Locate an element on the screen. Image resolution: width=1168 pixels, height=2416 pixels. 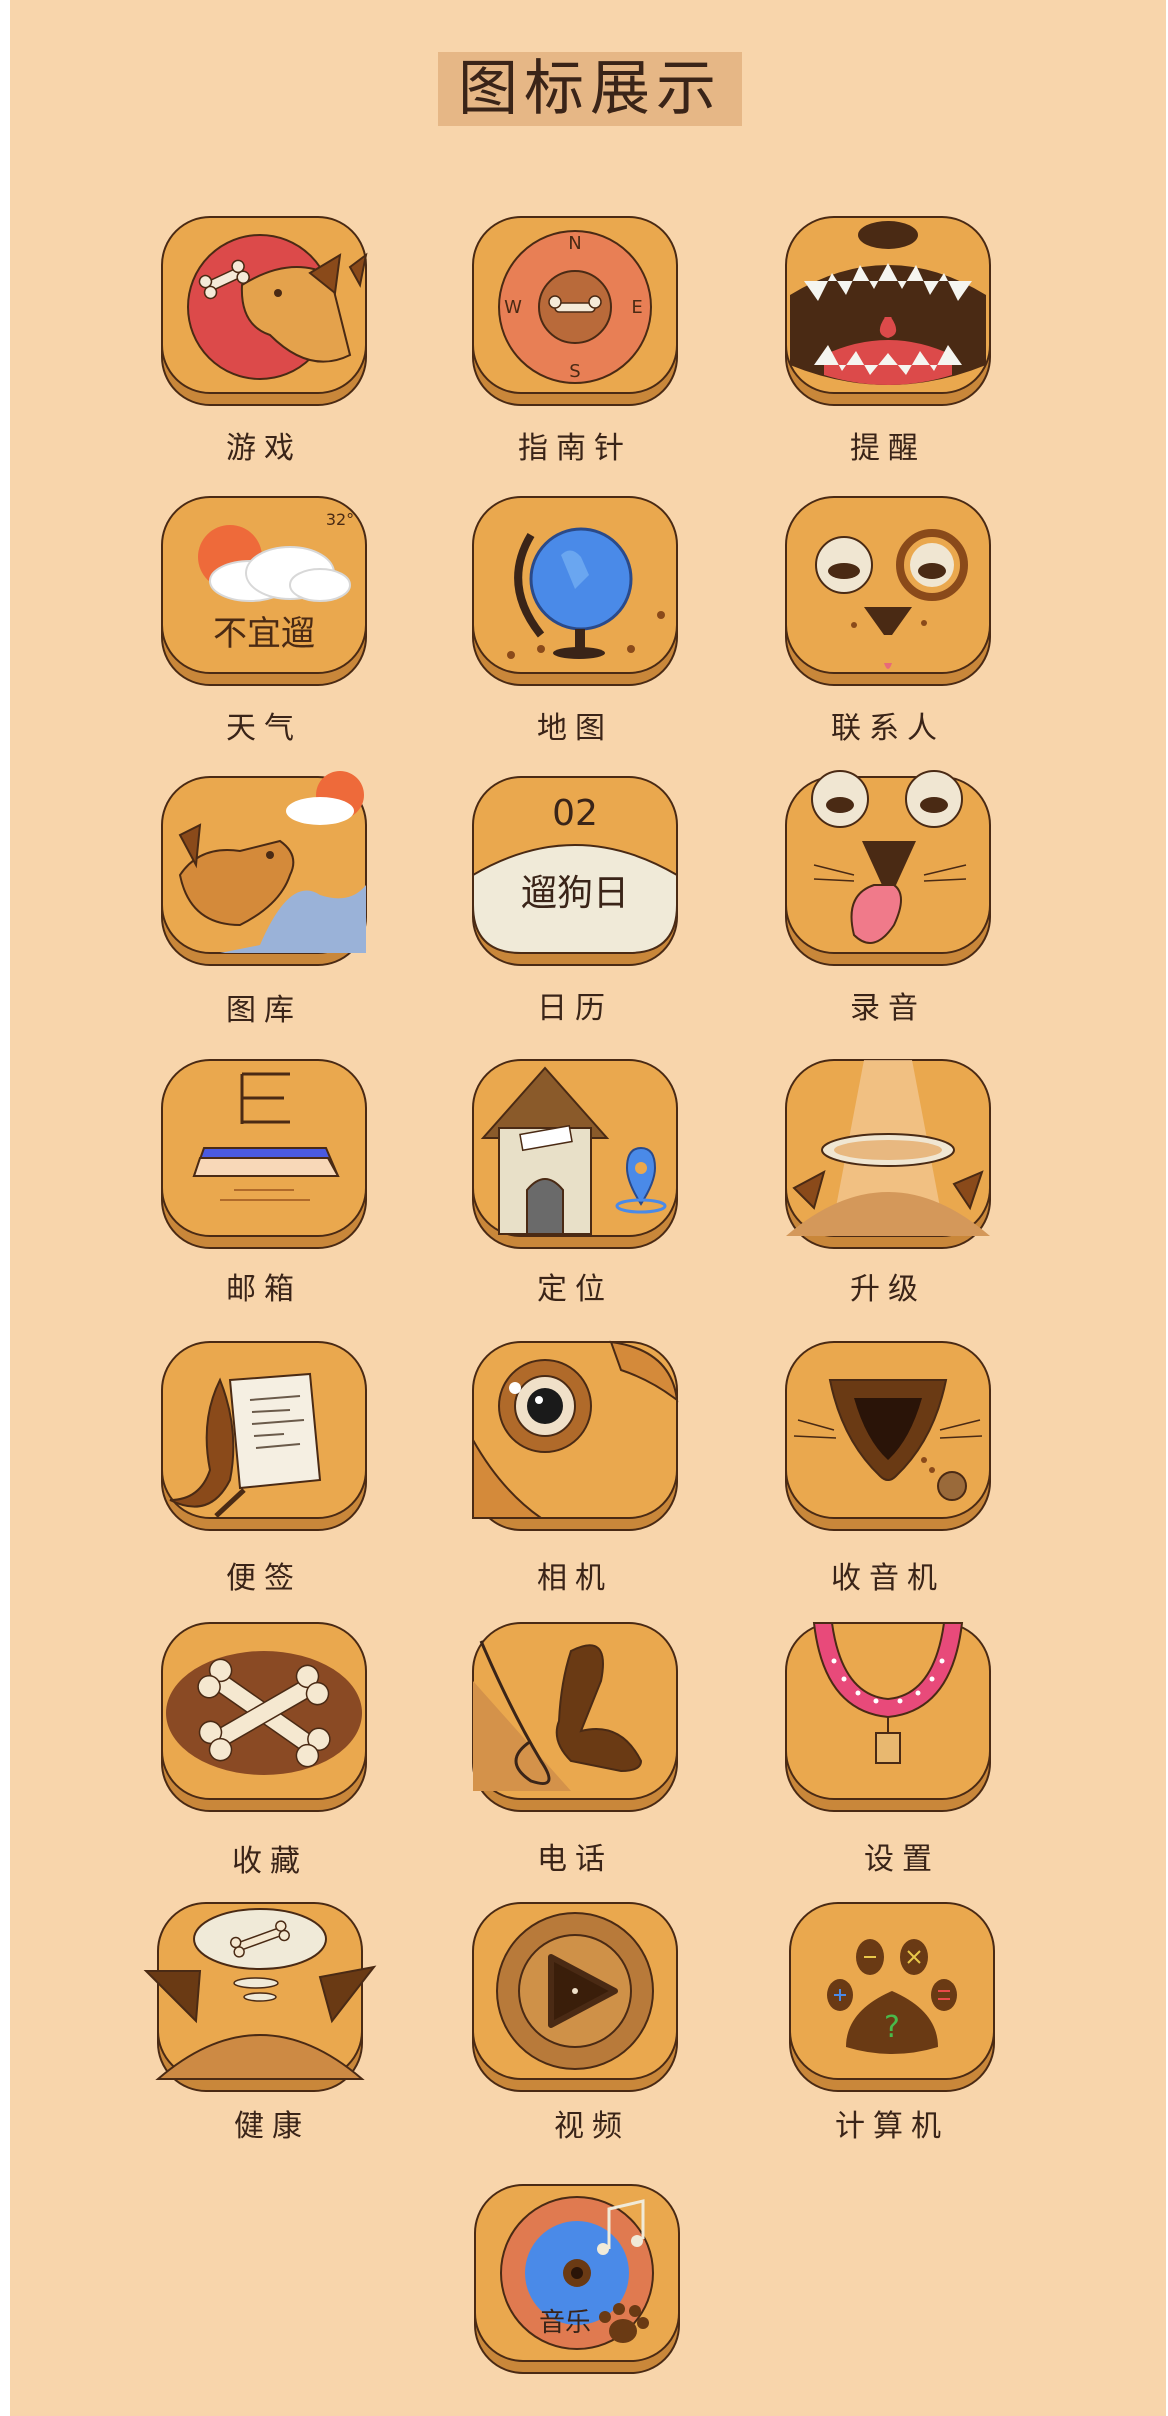
map-label: 地图 is located at coordinates (575, 728).